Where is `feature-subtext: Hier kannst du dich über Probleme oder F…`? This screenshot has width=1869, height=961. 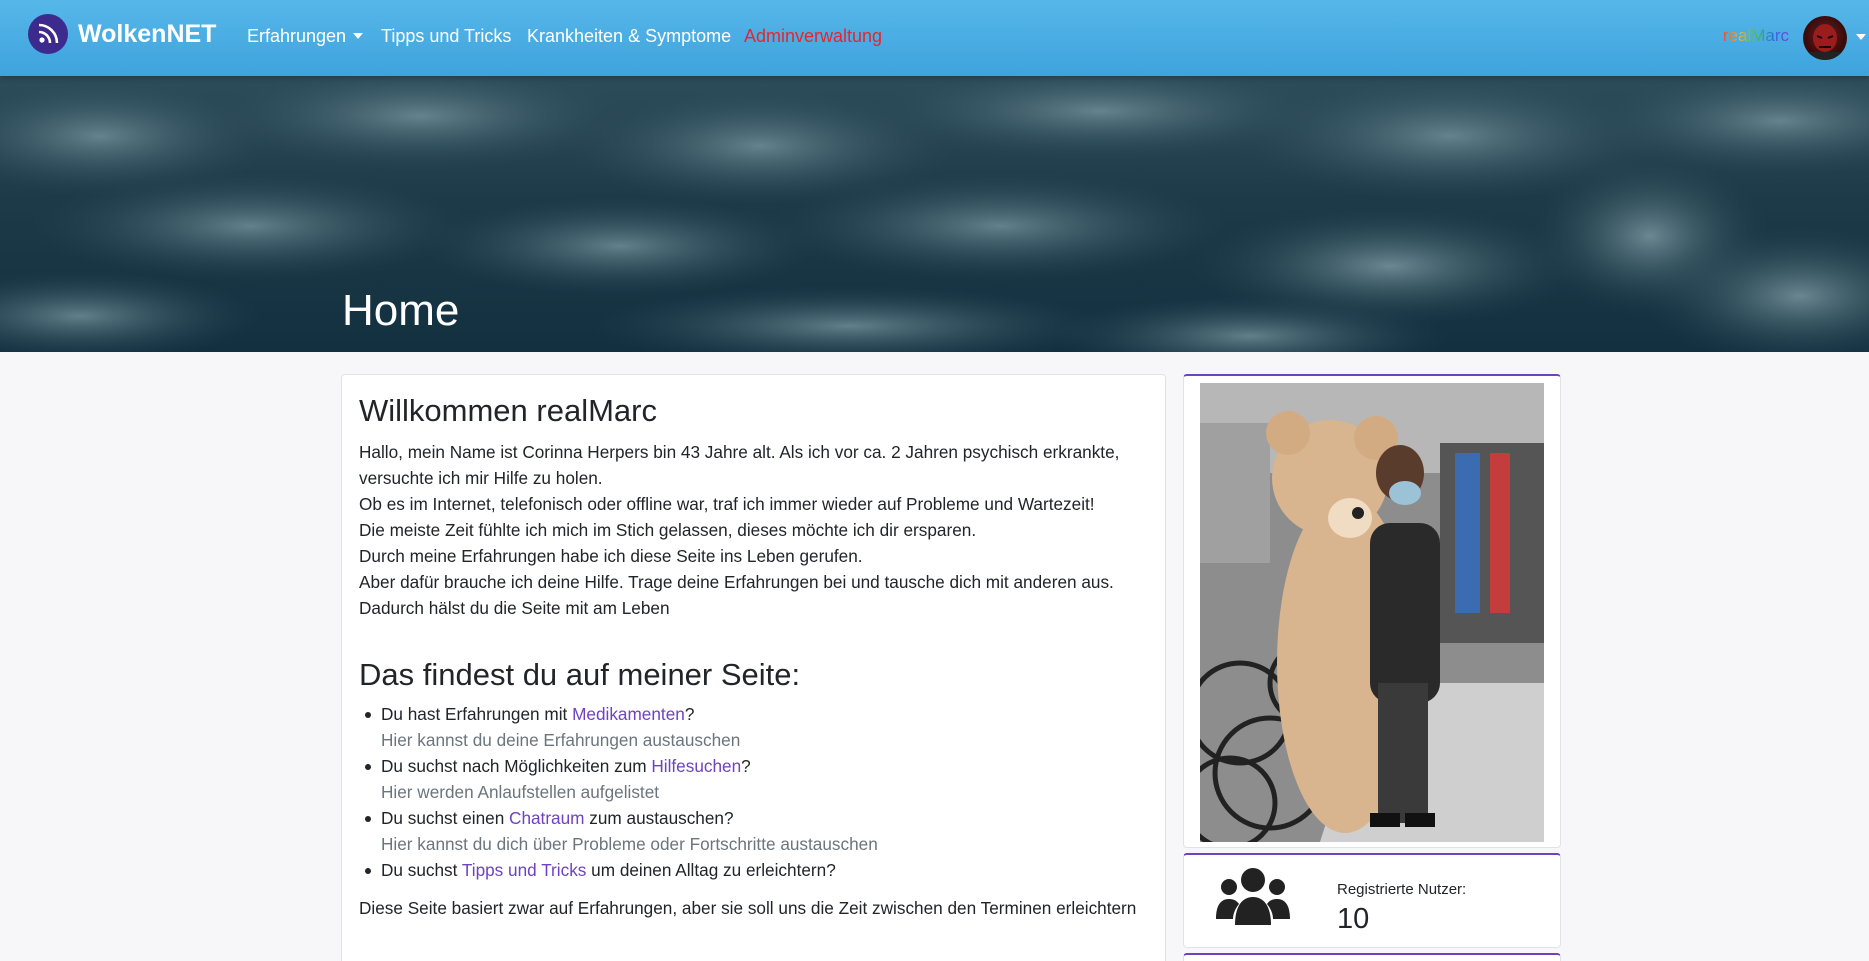 feature-subtext: Hier kannst du dich über Probleme oder F… is located at coordinates (629, 844).